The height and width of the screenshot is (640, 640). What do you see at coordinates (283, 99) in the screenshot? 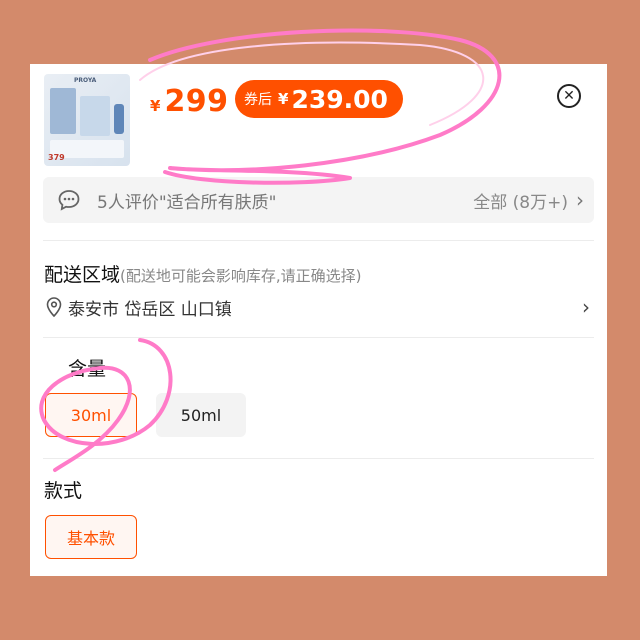
I see `coupon-currency-symbol: ¥` at bounding box center [283, 99].